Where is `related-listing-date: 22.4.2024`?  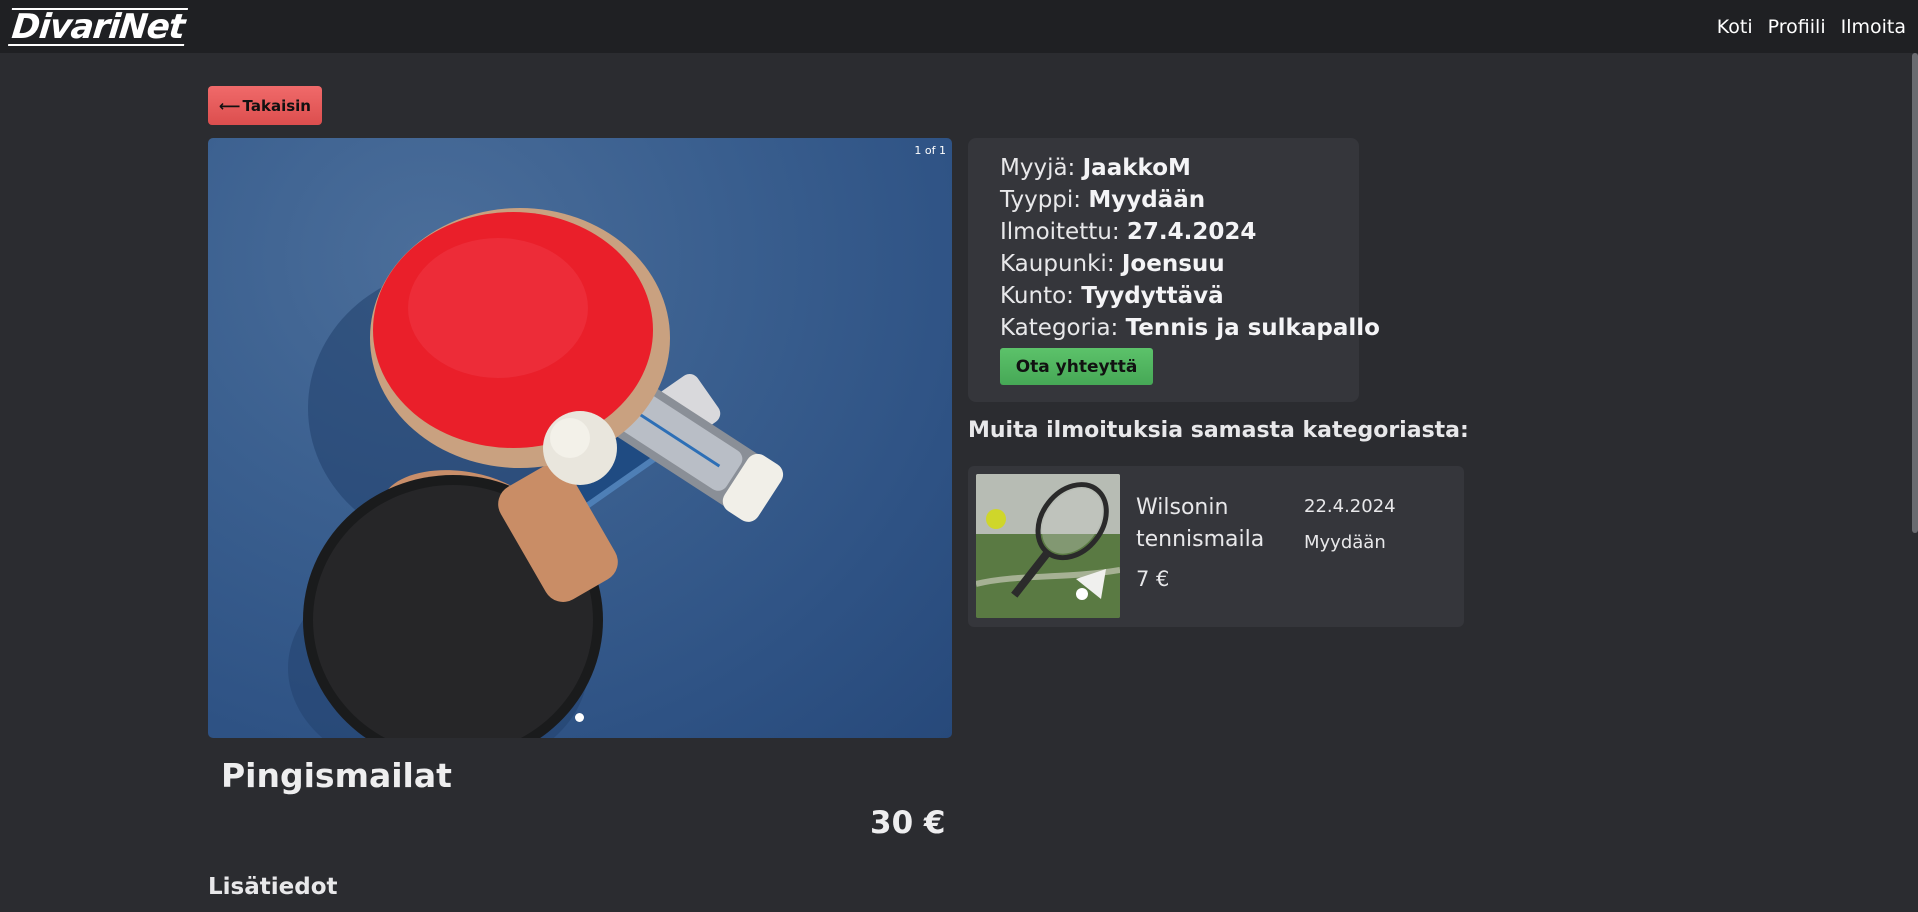
related-listing-date: 22.4.2024 is located at coordinates (1350, 506).